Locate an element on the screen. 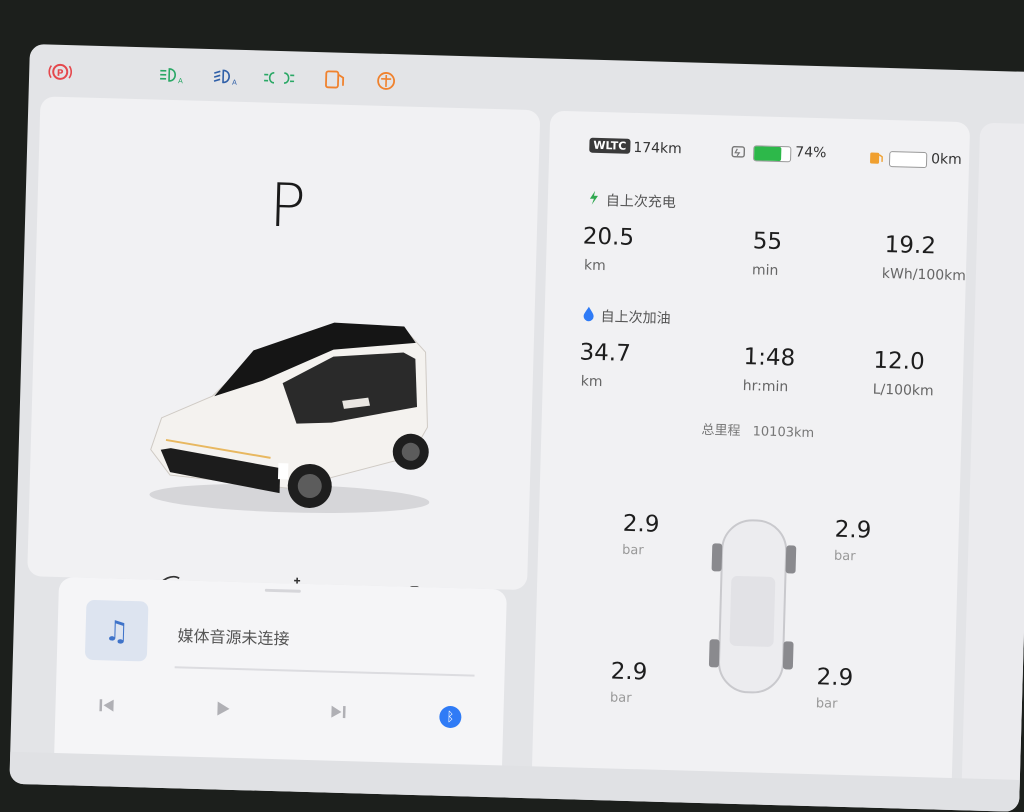  media-drag-handle is located at coordinates (283, 591).